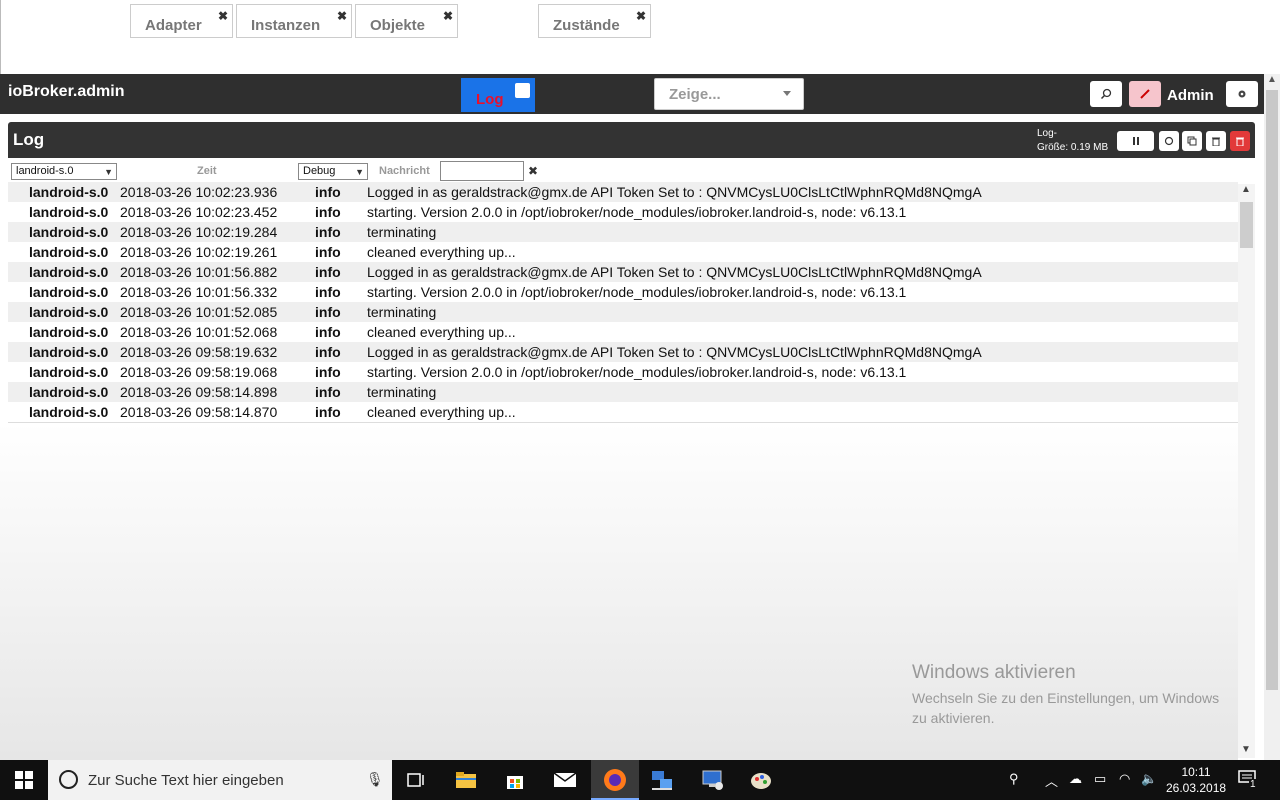 This screenshot has height=800, width=1280. I want to click on watermark-title: Windows aktivieren, so click(994, 672).